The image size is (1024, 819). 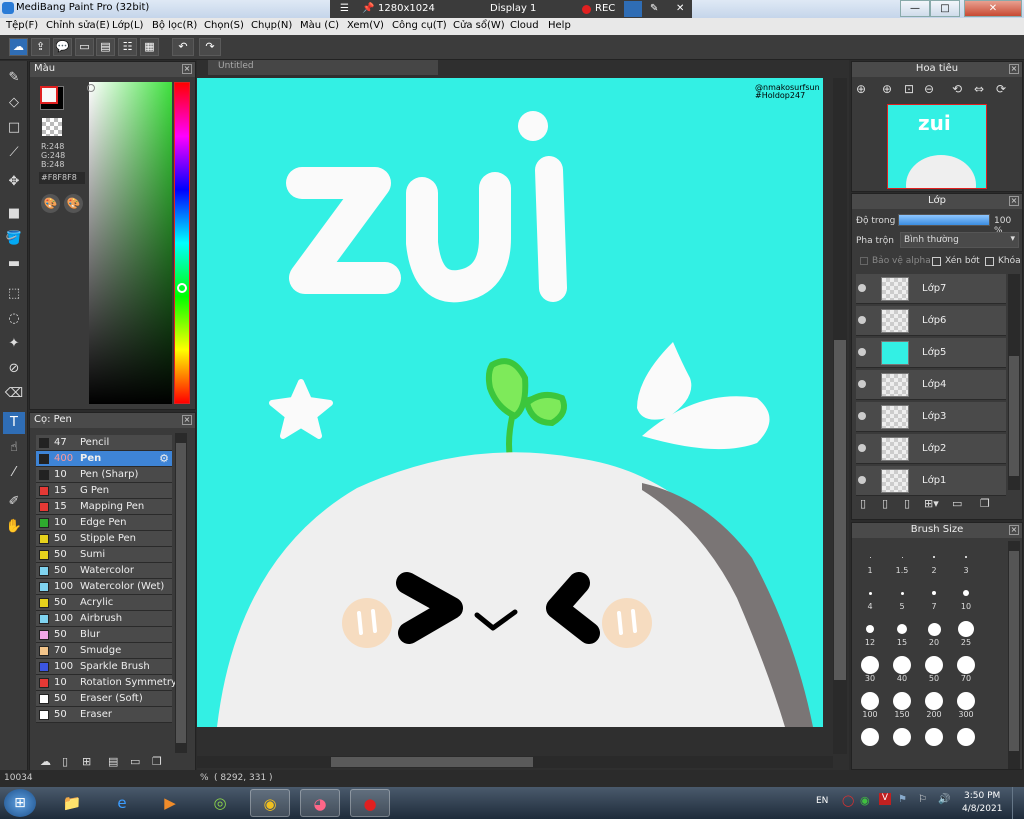 What do you see at coordinates (104, 443) in the screenshot?
I see `brush-item: 47 Pencil` at bounding box center [104, 443].